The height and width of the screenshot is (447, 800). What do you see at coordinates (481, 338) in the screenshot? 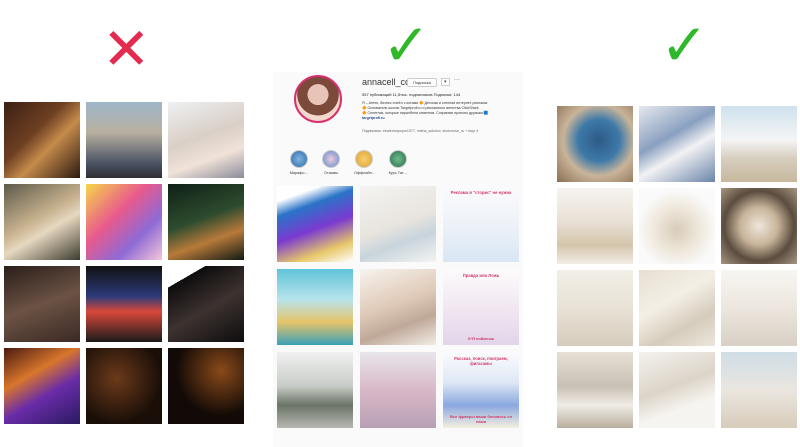
I see `card-subtitle: Х*Я поймешь` at bounding box center [481, 338].